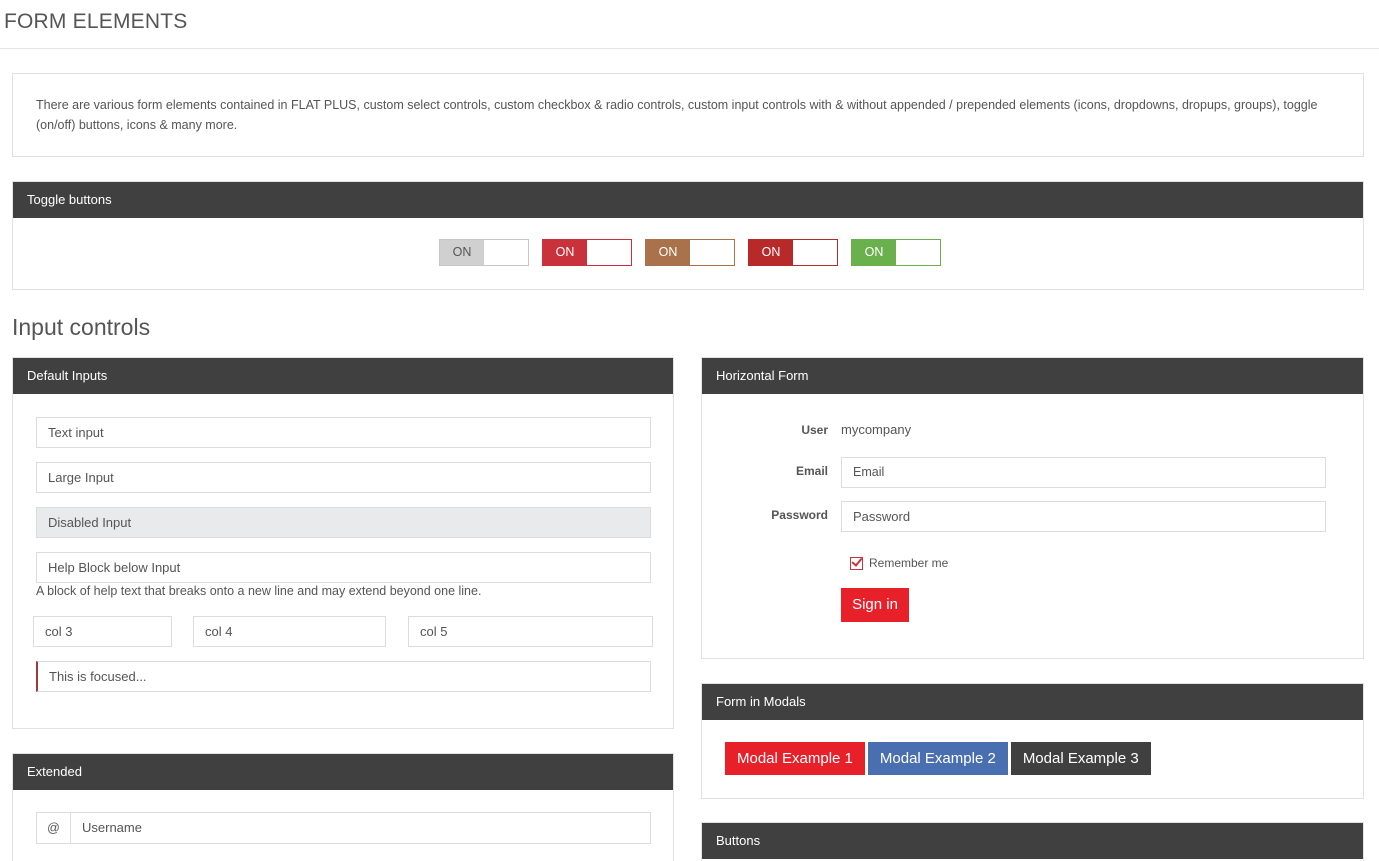 Image resolution: width=1379 pixels, height=861 pixels. Describe the element at coordinates (1083, 472) in the screenshot. I see `email-field: Email` at that location.